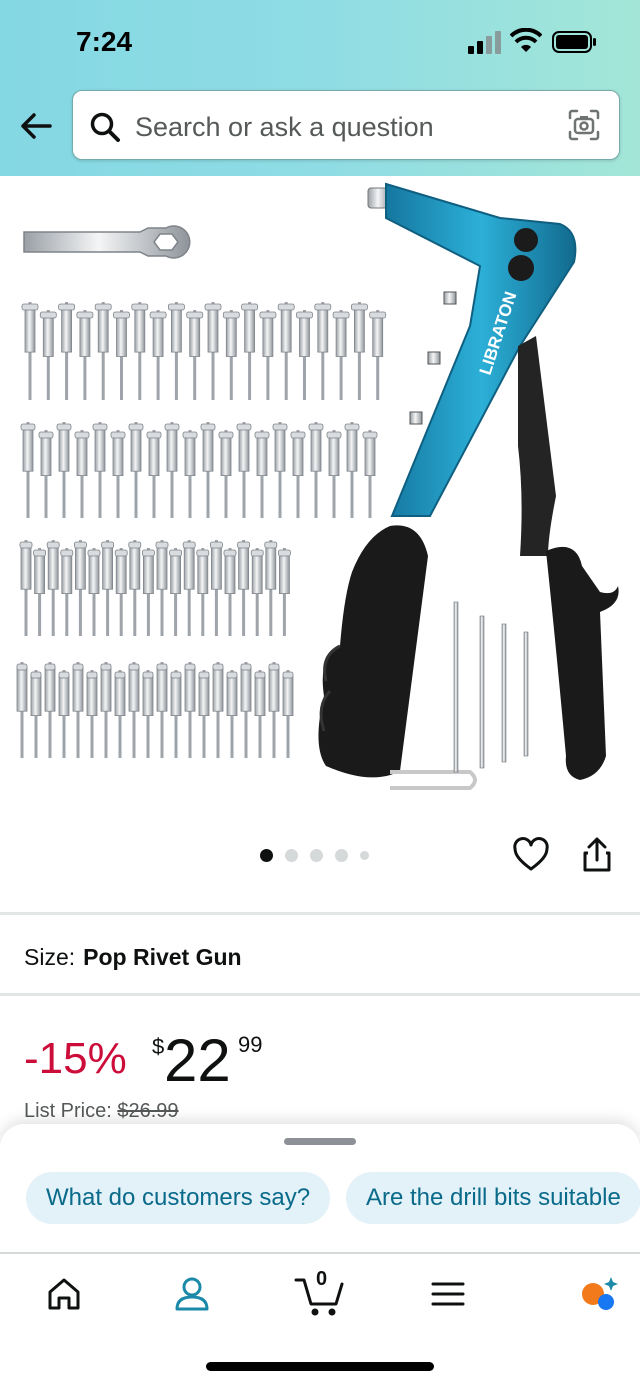  I want to click on heart-icon, so click(531, 855).